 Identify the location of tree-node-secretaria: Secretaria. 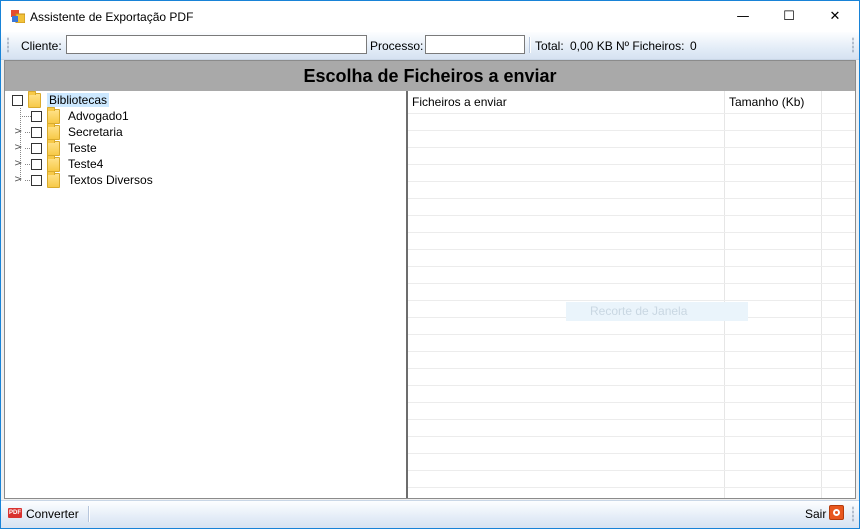
(78, 131).